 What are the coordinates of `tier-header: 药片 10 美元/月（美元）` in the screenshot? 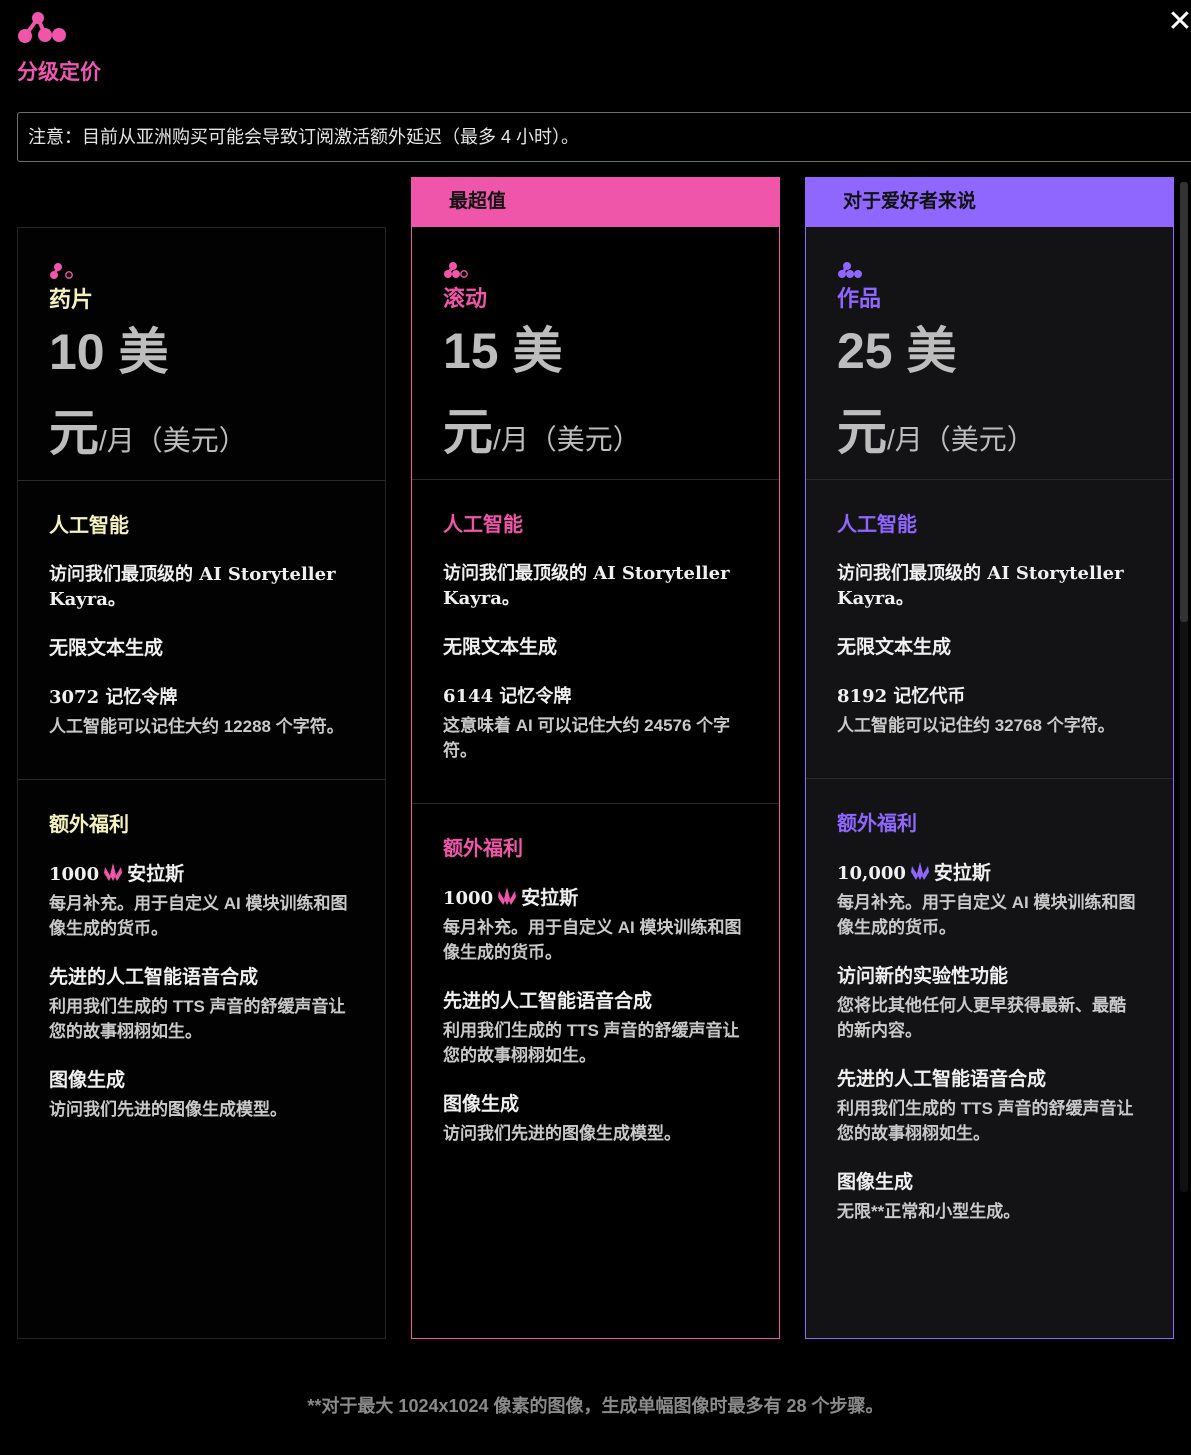 It's located at (201, 354).